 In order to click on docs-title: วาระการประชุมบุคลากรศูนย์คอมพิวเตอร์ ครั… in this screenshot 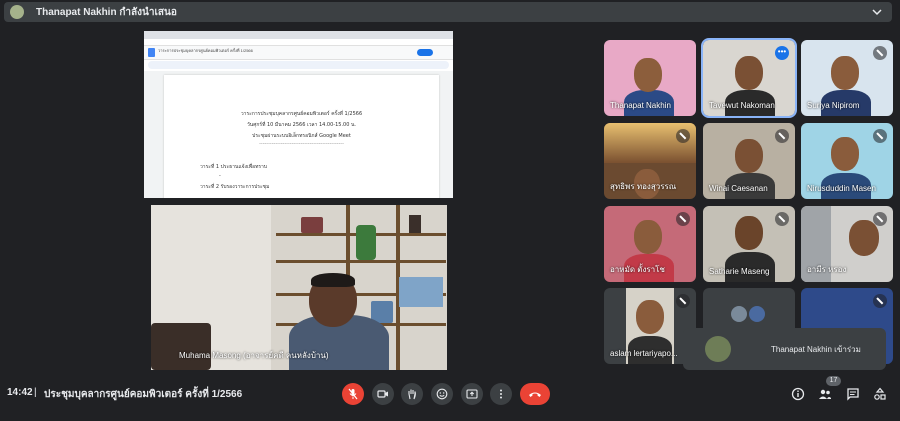, I will do `click(205, 50)`.